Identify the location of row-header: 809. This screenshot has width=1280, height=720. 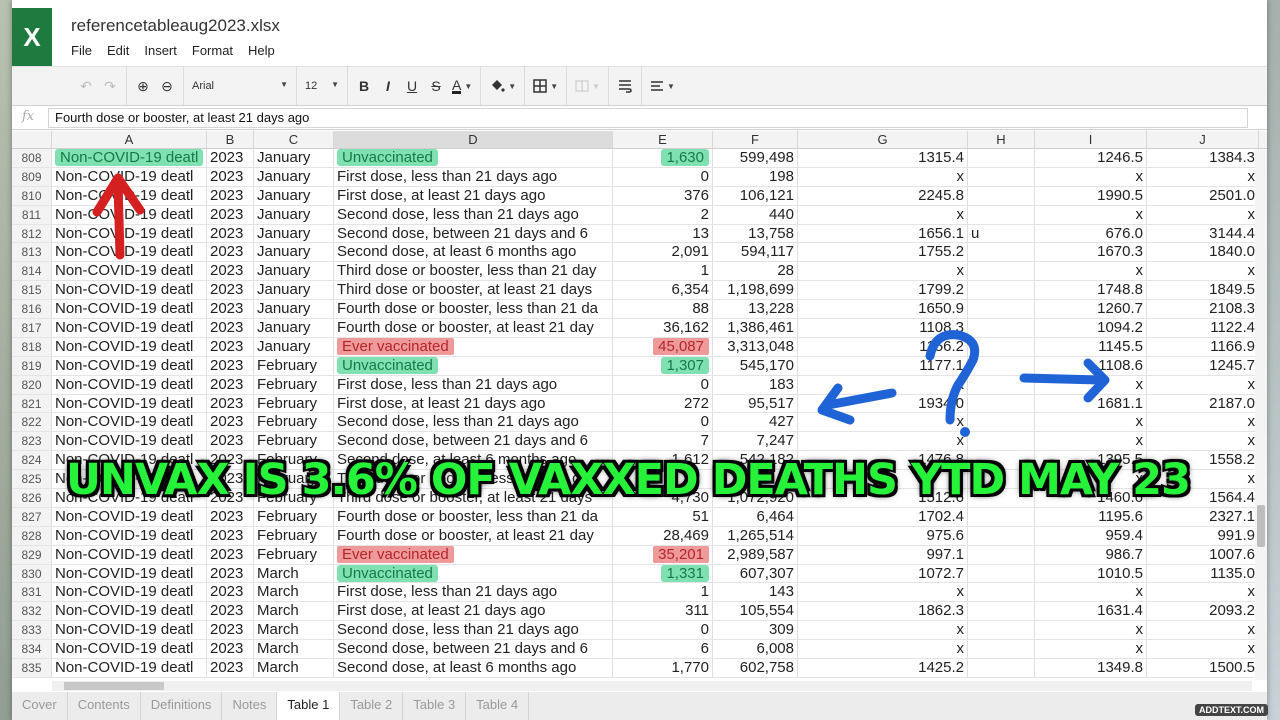
(32, 176).